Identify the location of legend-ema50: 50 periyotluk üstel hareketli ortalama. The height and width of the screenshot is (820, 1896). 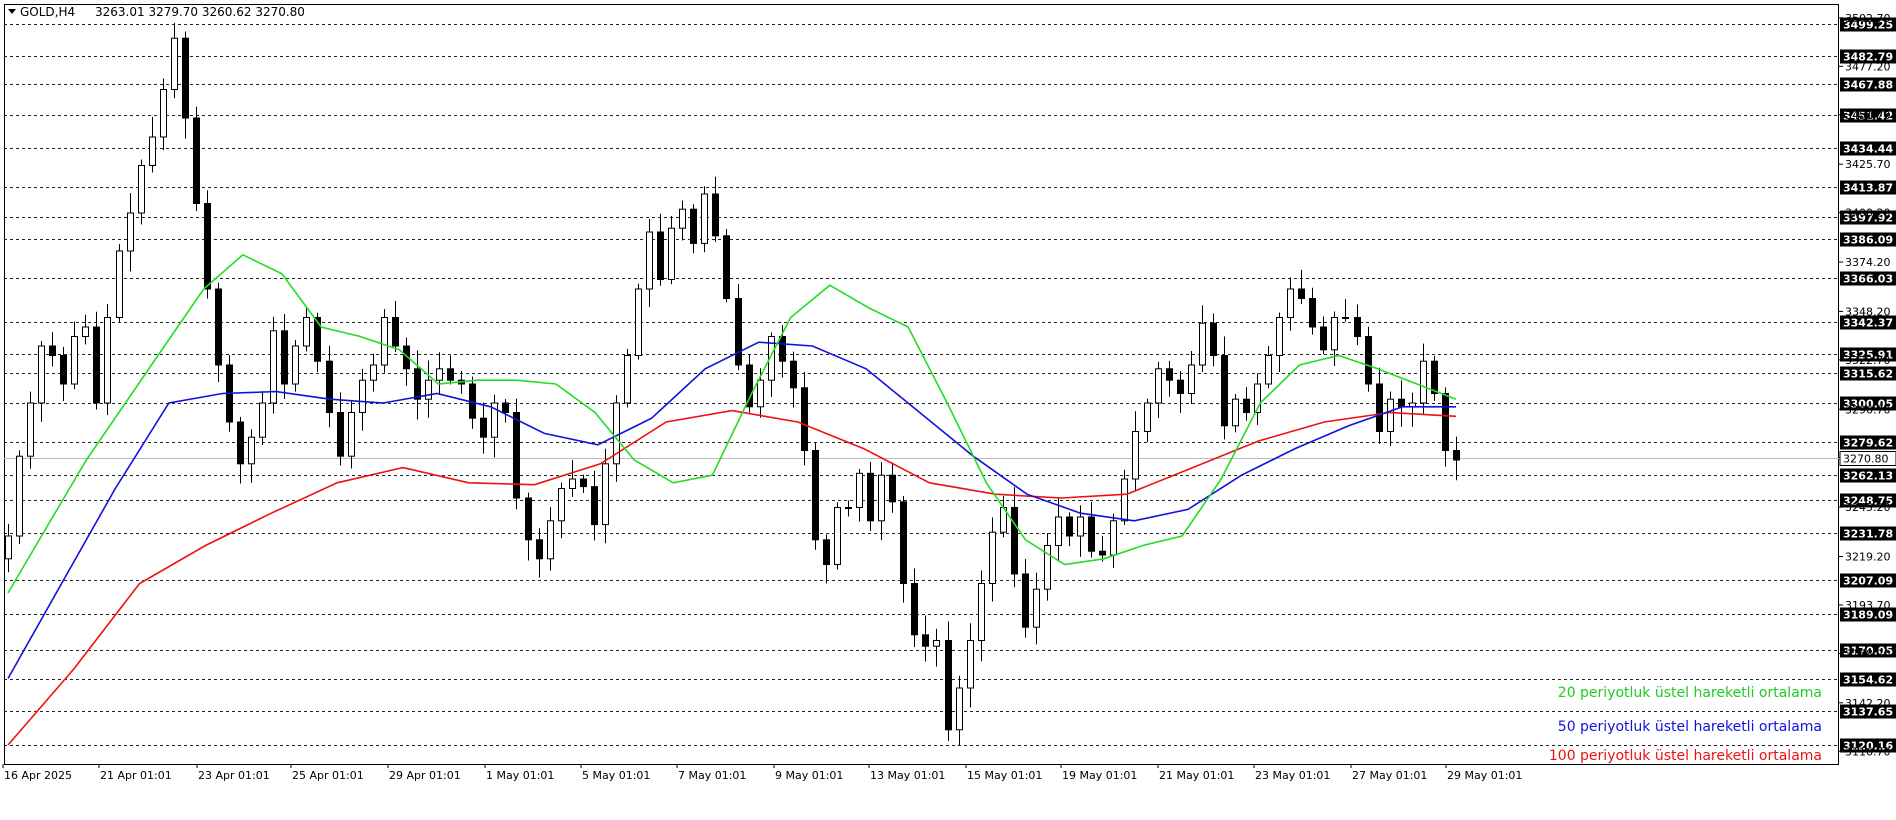
(1690, 727).